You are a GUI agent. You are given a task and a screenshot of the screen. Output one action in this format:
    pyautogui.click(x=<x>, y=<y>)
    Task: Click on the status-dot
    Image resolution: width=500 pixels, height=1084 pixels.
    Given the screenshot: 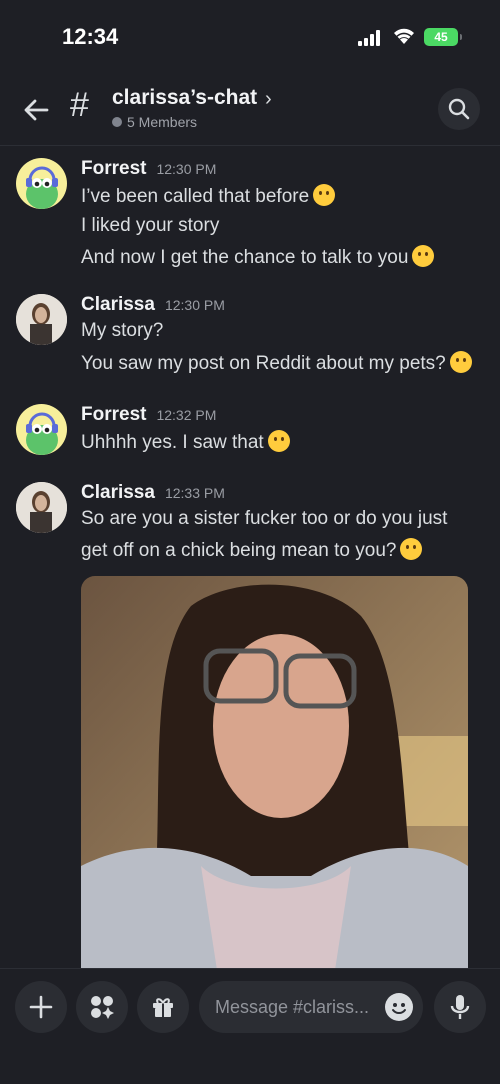 What is the action you would take?
    pyautogui.click(x=117, y=122)
    